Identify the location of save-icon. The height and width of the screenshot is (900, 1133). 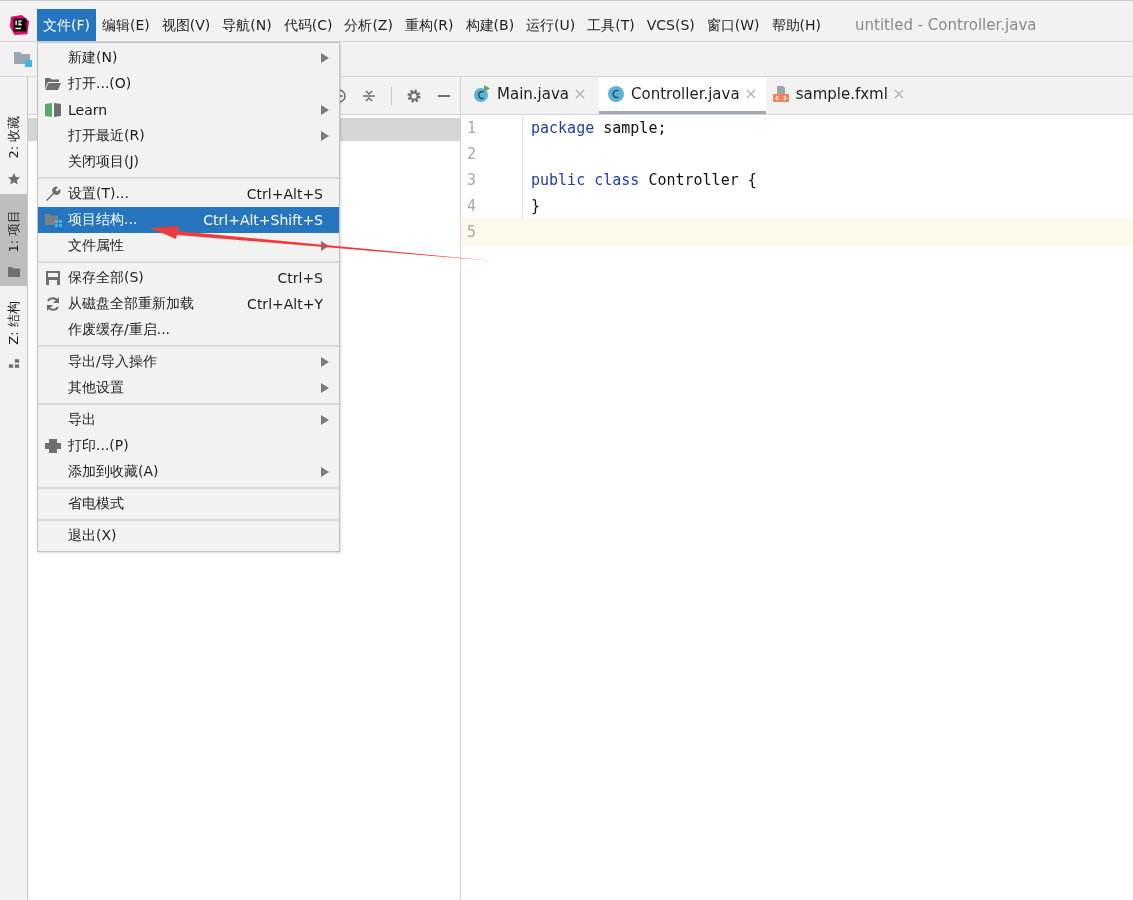
(53, 278).